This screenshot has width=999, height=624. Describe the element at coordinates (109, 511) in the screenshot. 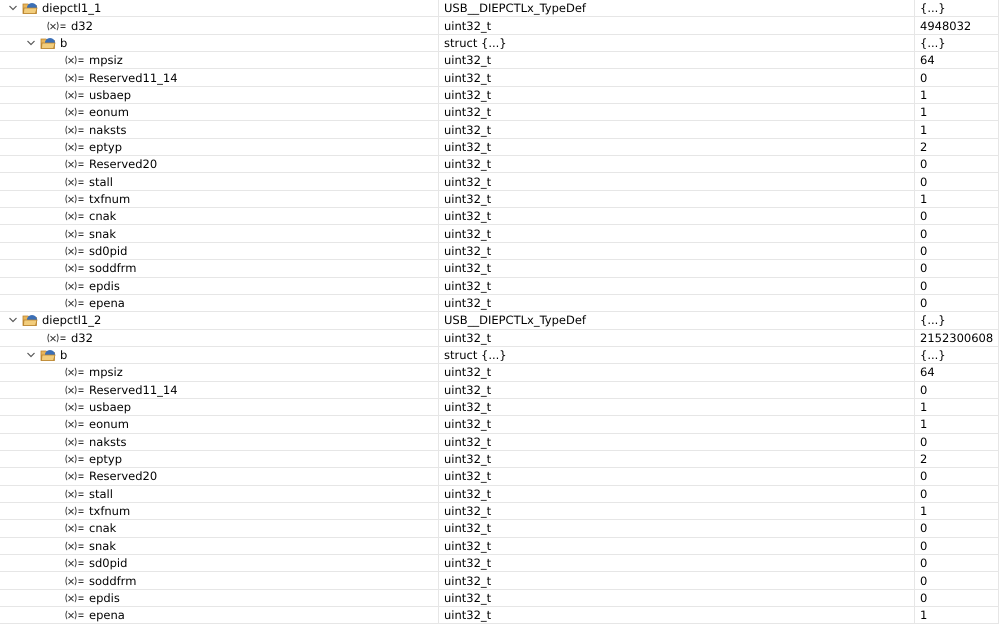

I see `variable-name: txfnum` at that location.